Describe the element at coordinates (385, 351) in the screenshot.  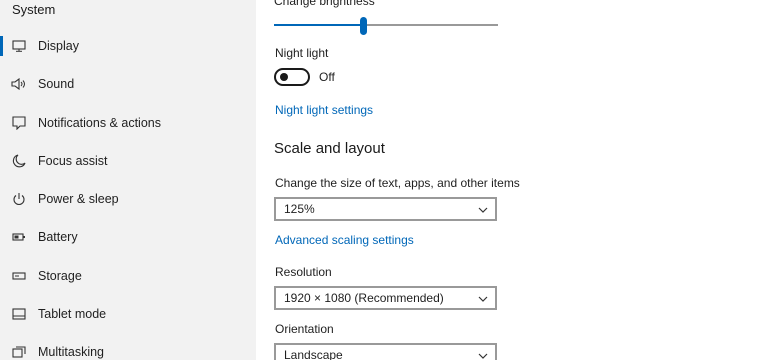
I see `orientation-dropdown: Landscape` at that location.